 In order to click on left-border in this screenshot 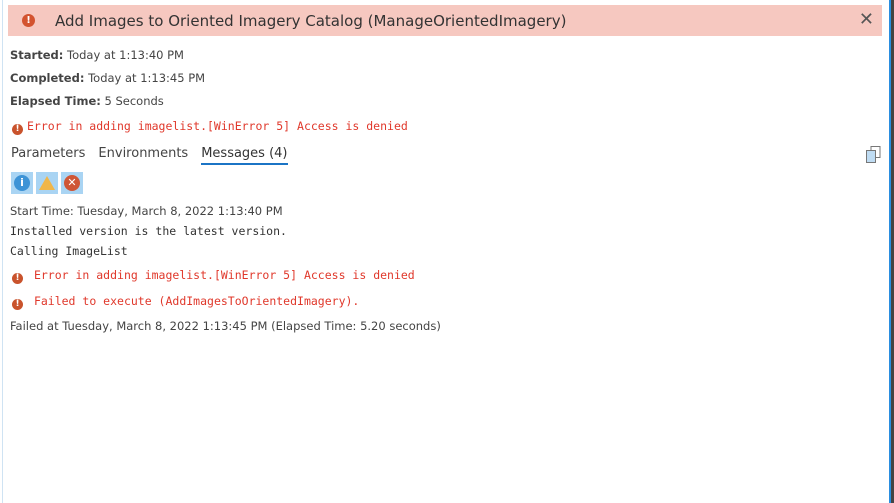, I will do `click(2, 251)`.